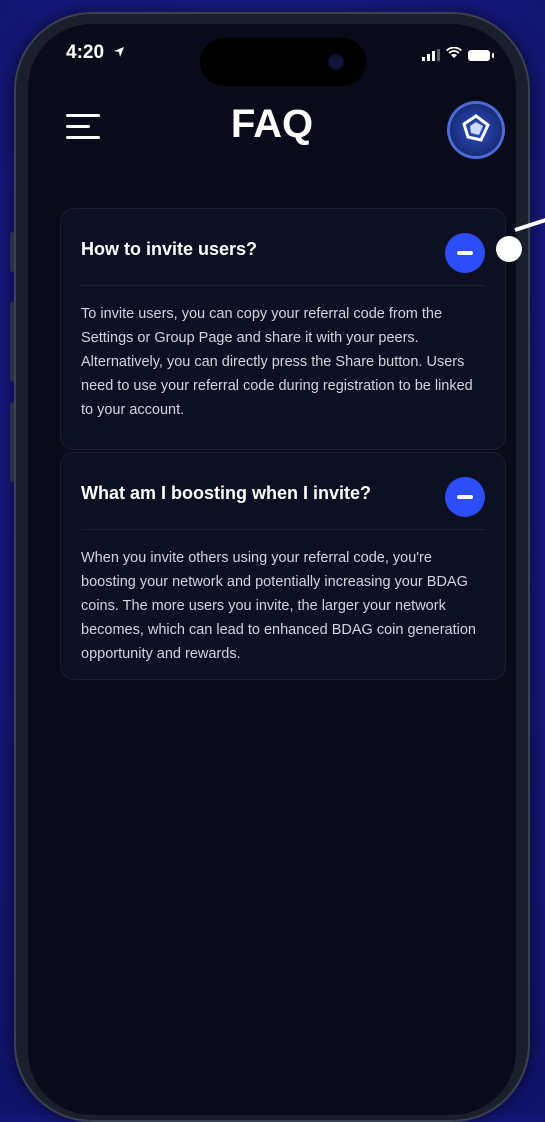 The width and height of the screenshot is (545, 1122). What do you see at coordinates (169, 249) in the screenshot?
I see `faq-question: How to invite users?` at bounding box center [169, 249].